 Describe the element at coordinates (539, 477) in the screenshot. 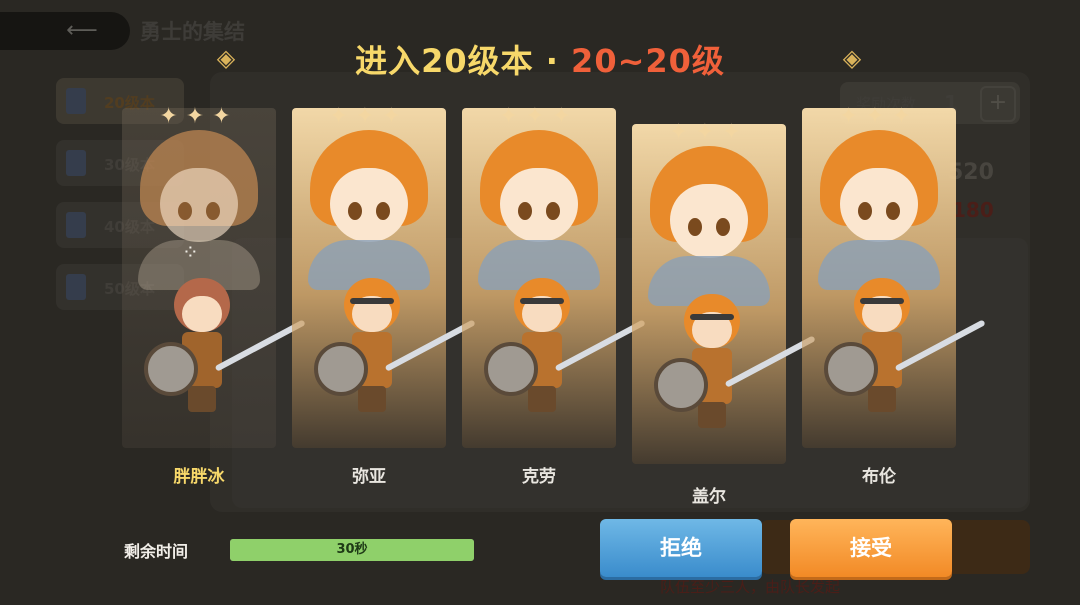

I see `member-name: 克劳` at that location.